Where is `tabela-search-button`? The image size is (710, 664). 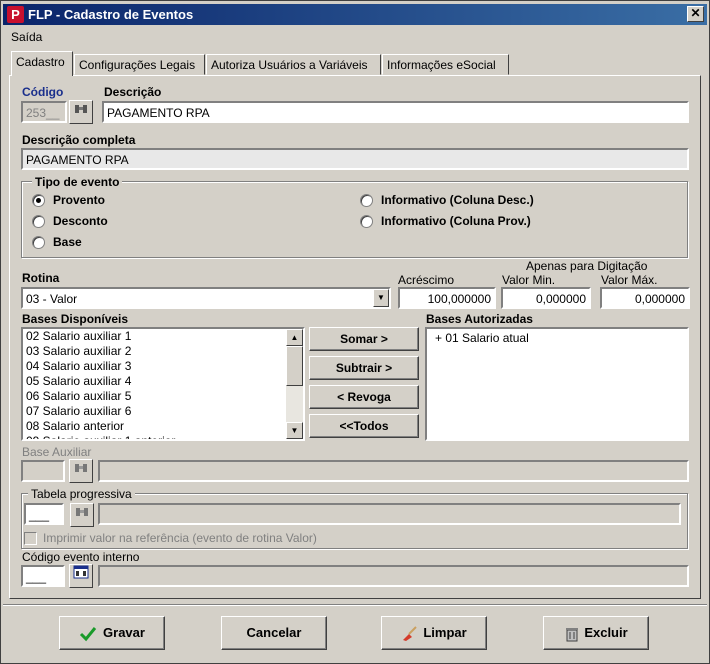 tabela-search-button is located at coordinates (82, 515).